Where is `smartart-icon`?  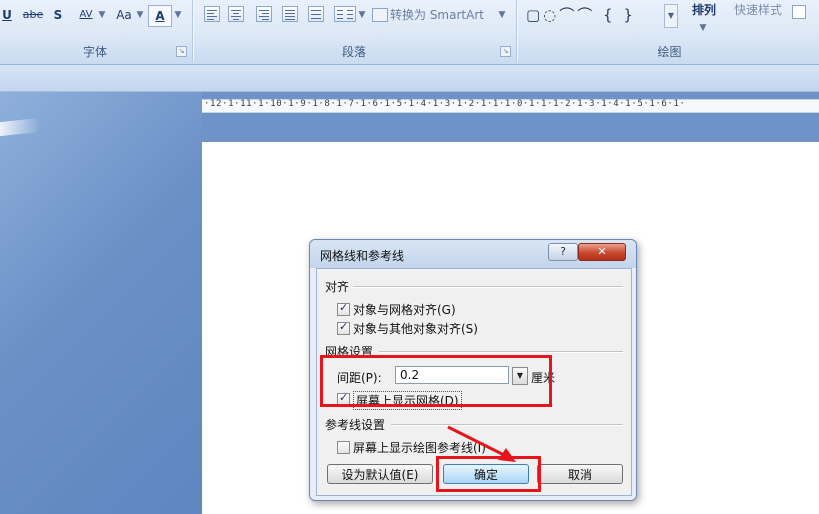 smartart-icon is located at coordinates (380, 15).